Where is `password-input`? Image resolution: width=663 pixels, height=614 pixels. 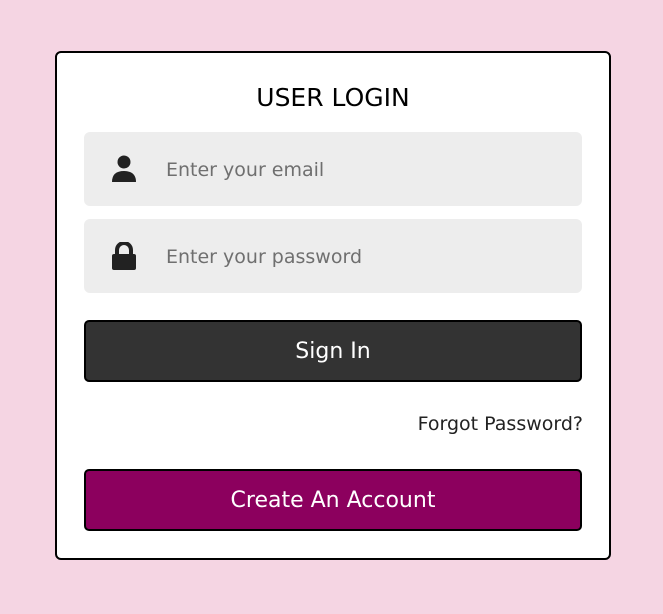
password-input is located at coordinates (366, 257).